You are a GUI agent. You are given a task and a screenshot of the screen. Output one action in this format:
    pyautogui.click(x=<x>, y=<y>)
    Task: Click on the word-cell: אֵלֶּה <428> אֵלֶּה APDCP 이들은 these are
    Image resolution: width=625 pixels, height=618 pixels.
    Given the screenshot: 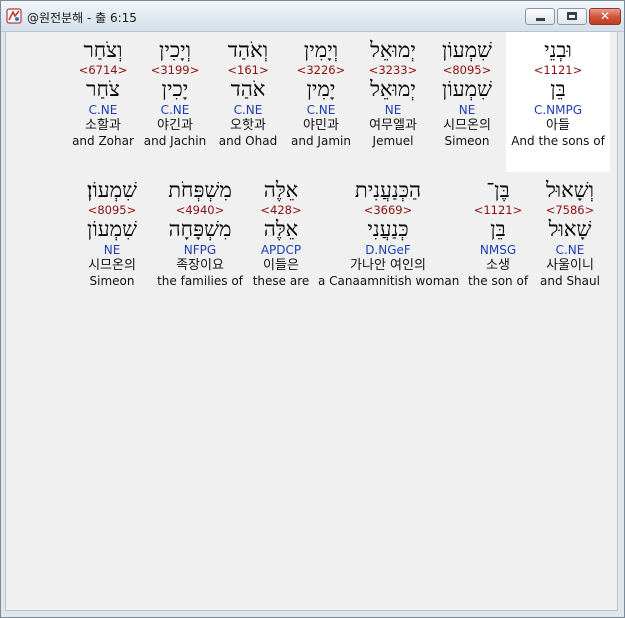 What is the action you would take?
    pyautogui.click(x=281, y=233)
    